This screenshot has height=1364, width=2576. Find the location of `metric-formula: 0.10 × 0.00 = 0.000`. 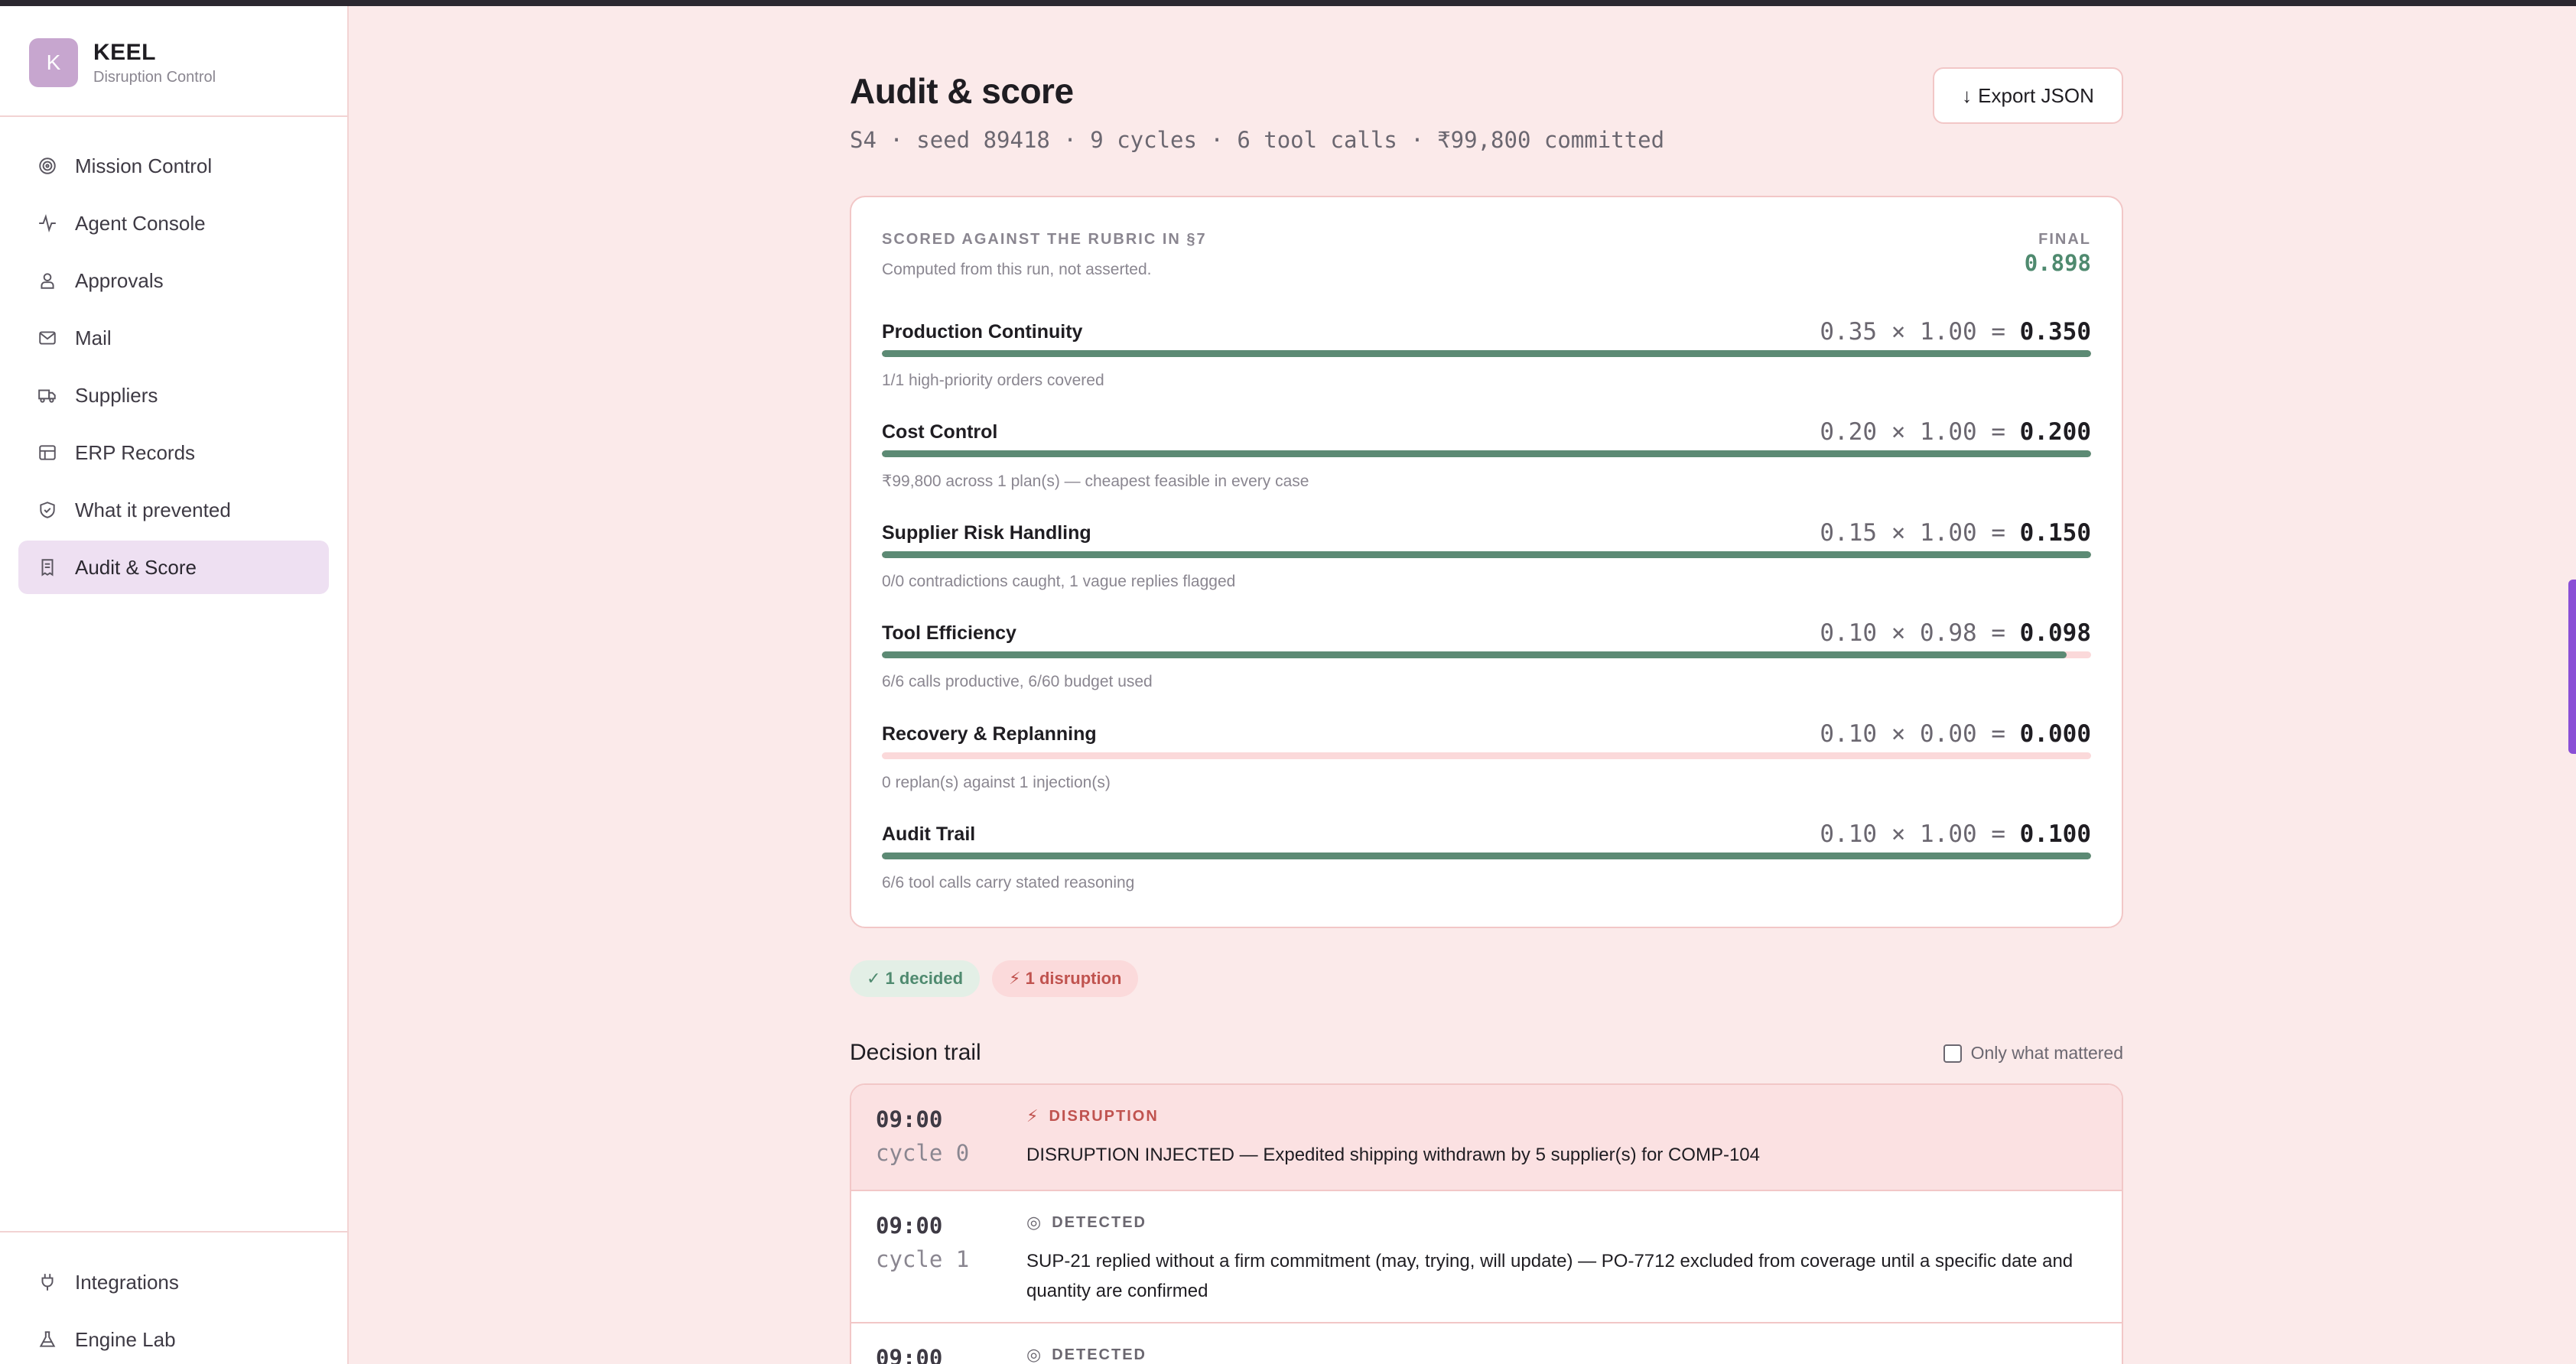

metric-formula: 0.10 × 0.00 = 0.000 is located at coordinates (1955, 734).